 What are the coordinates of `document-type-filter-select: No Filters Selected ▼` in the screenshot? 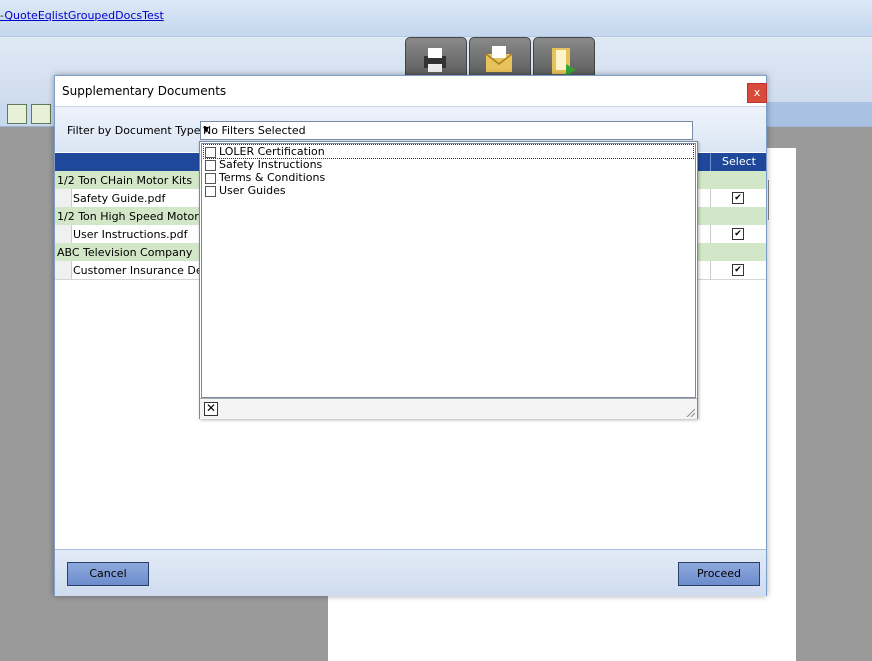 It's located at (446, 130).